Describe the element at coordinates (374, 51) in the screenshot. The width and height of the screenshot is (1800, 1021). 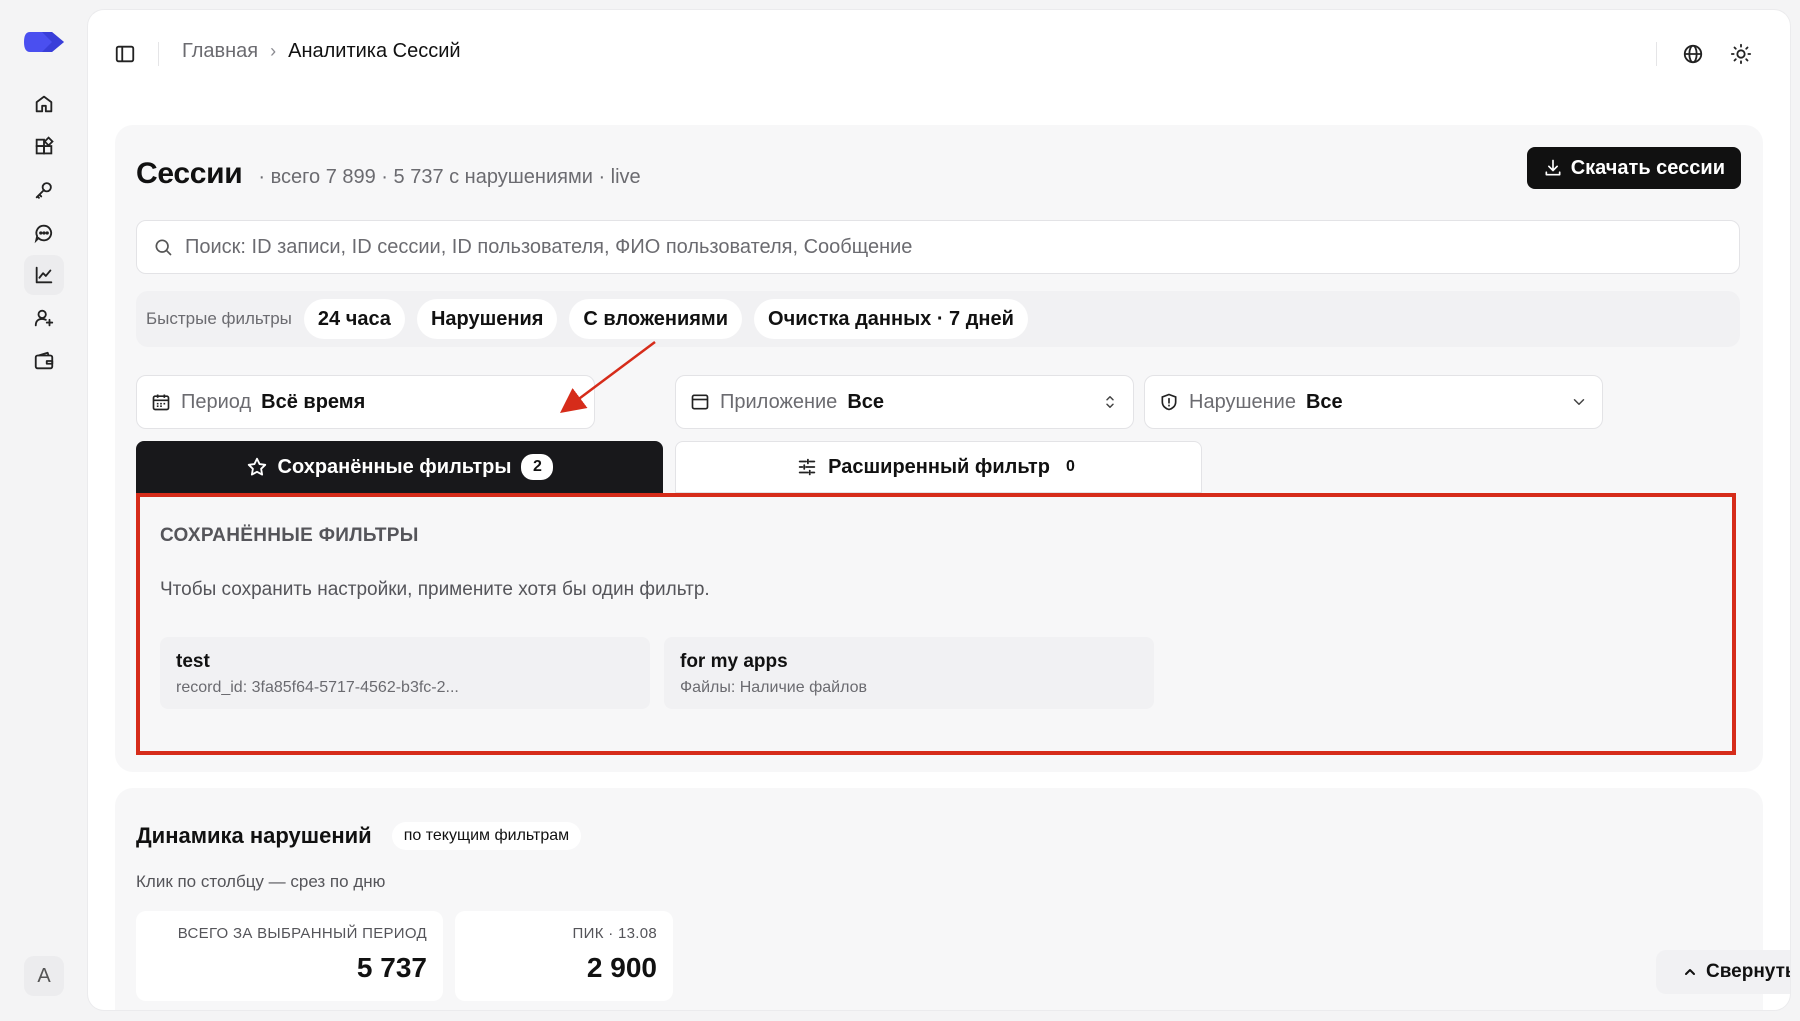
I see `breadcrumb-current: Аналитика Сессий` at that location.